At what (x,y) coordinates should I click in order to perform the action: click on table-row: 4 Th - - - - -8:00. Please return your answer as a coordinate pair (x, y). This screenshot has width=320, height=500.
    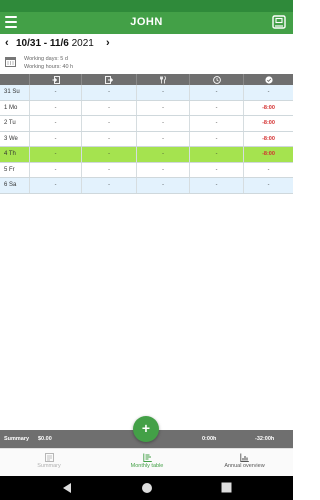
    Looking at the image, I should click on (146, 155).